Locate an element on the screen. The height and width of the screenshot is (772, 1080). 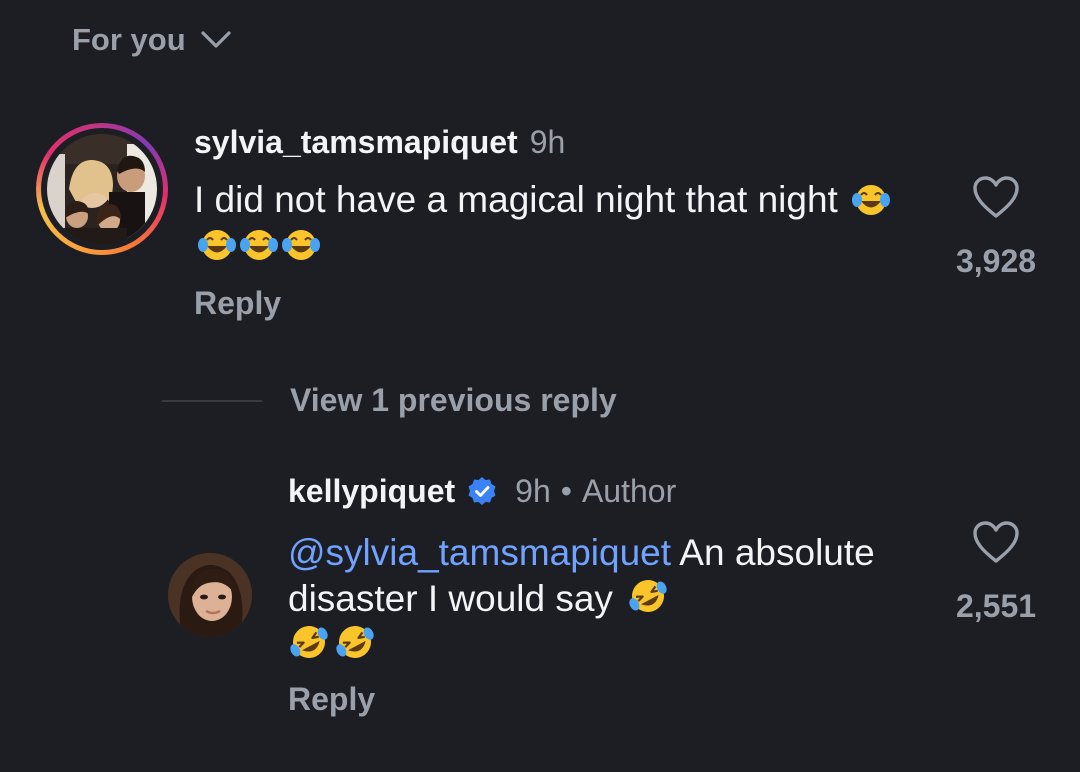
avatar-wrapper is located at coordinates (210, 595).